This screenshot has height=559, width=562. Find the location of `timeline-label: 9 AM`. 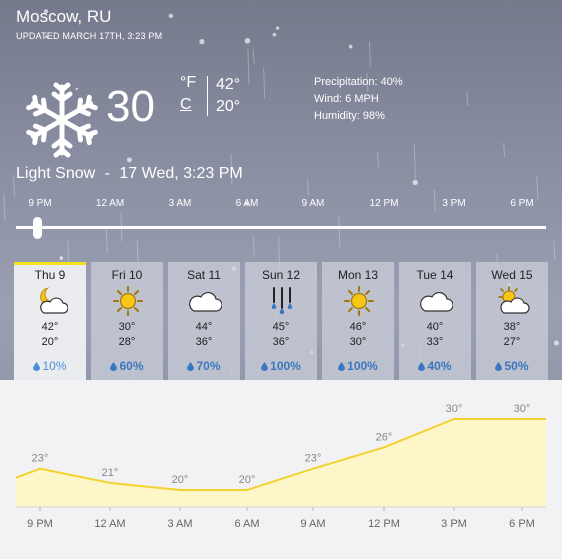

timeline-label: 9 AM is located at coordinates (313, 203).